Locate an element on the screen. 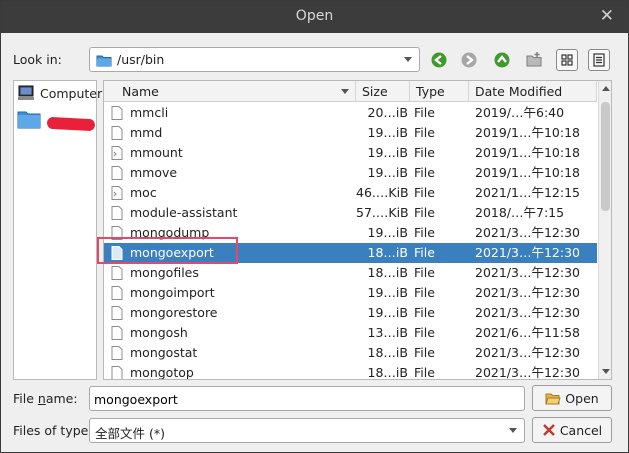 Image resolution: width=629 pixels, height=453 pixels. sidebar-item-computer: Computer is located at coordinates (59, 93).